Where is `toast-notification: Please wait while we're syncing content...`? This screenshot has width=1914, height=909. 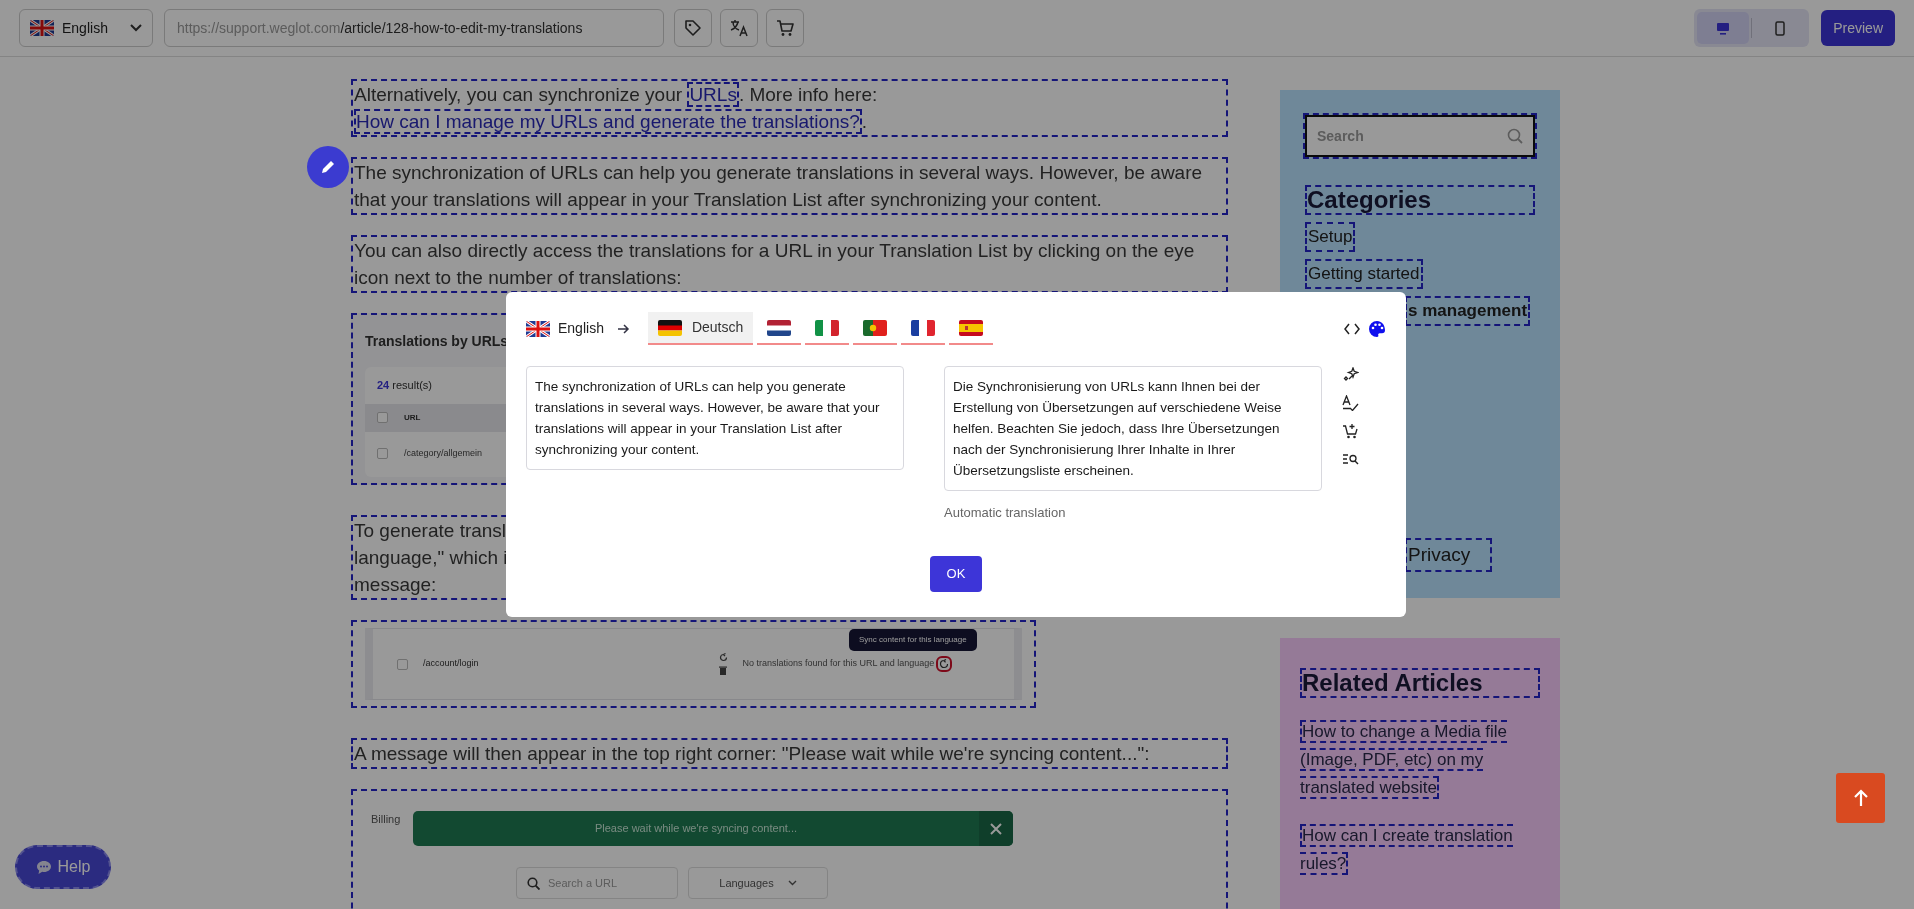
toast-notification: Please wait while we're syncing content... is located at coordinates (713, 828).